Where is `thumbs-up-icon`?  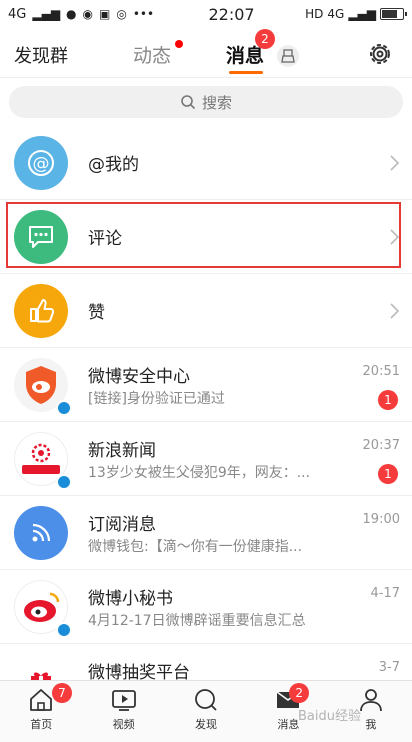
thumbs-up-icon is located at coordinates (41, 311).